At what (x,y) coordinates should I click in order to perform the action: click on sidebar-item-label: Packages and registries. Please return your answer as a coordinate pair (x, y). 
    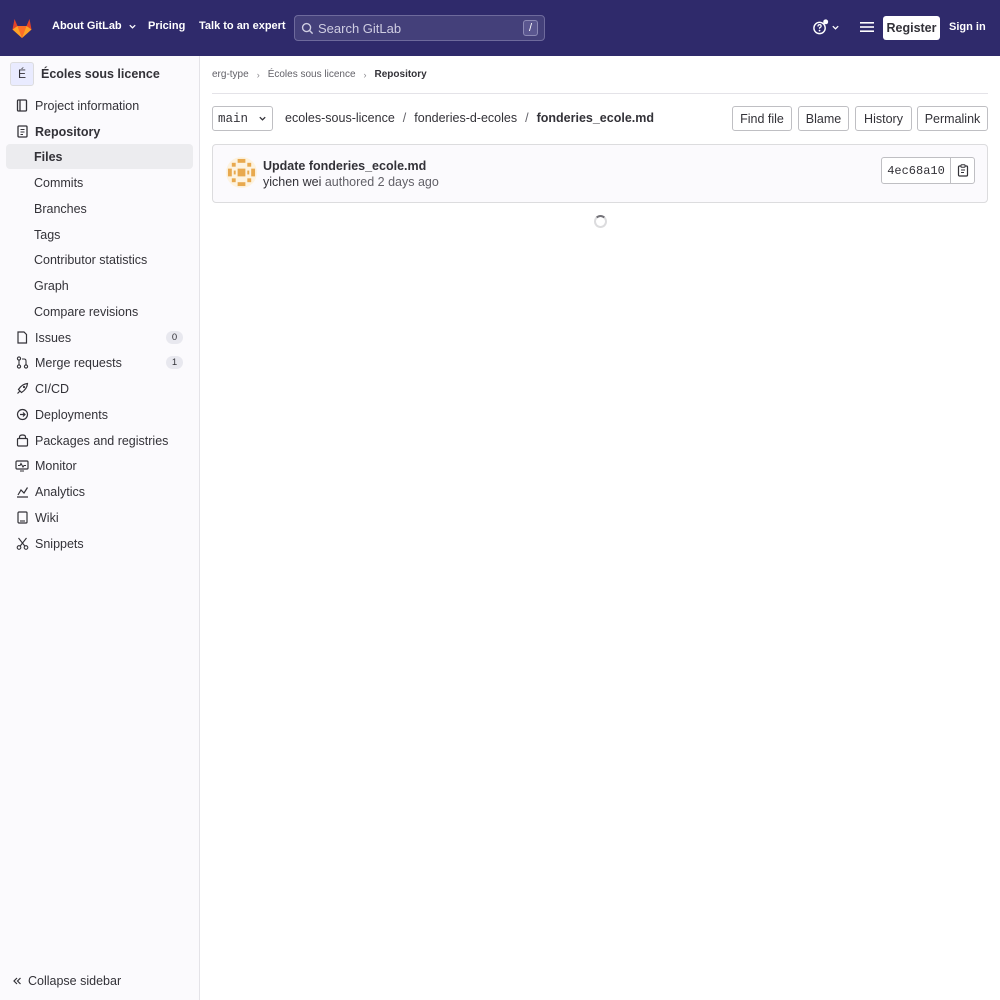
    Looking at the image, I should click on (102, 440).